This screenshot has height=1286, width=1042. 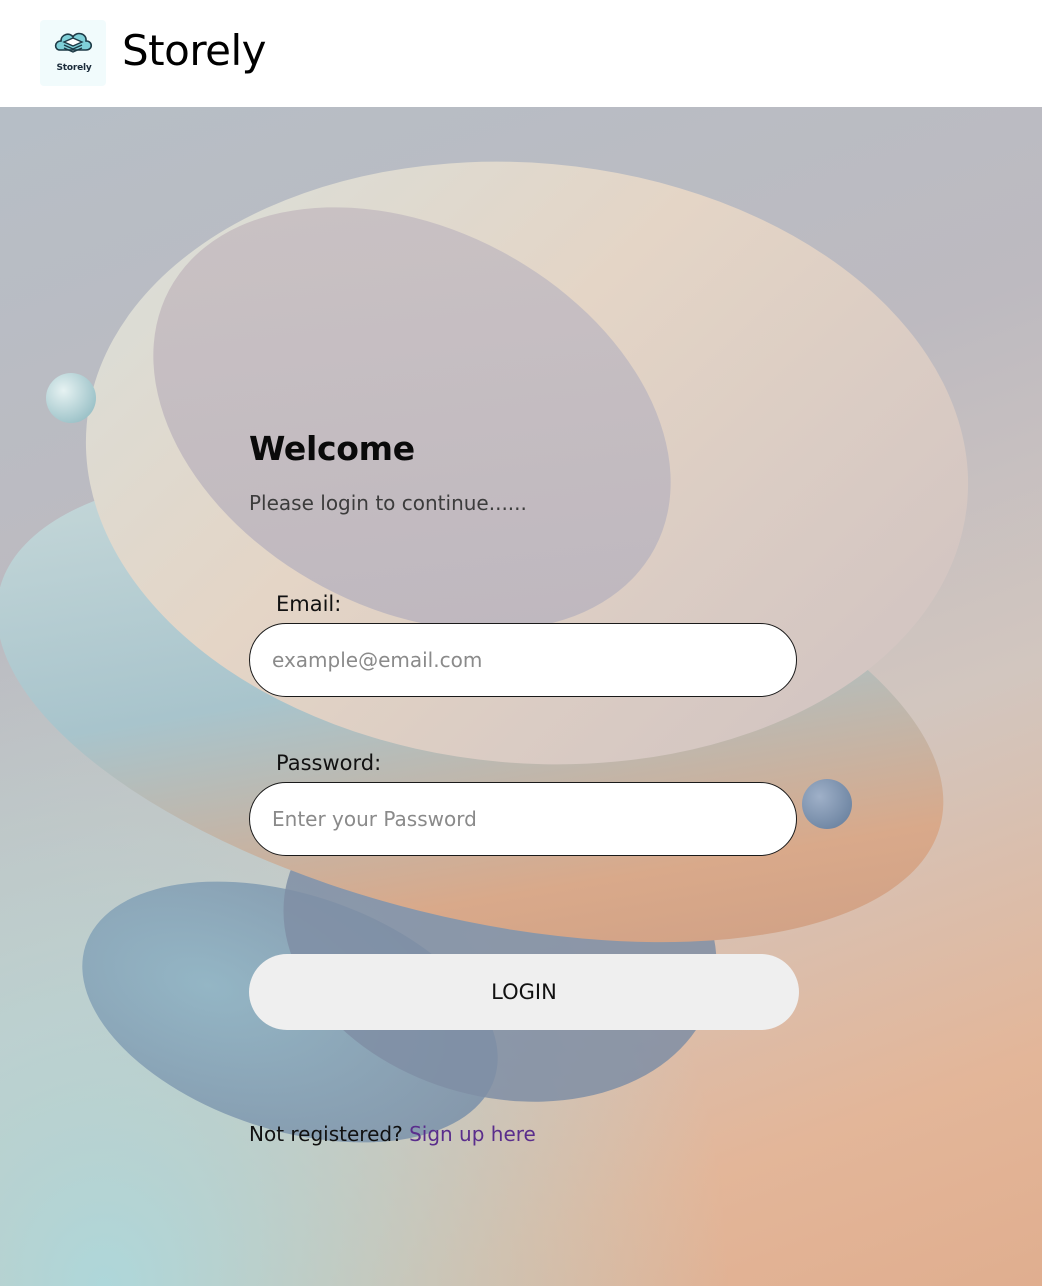 I want to click on login-button: LOGIN, so click(x=524, y=992).